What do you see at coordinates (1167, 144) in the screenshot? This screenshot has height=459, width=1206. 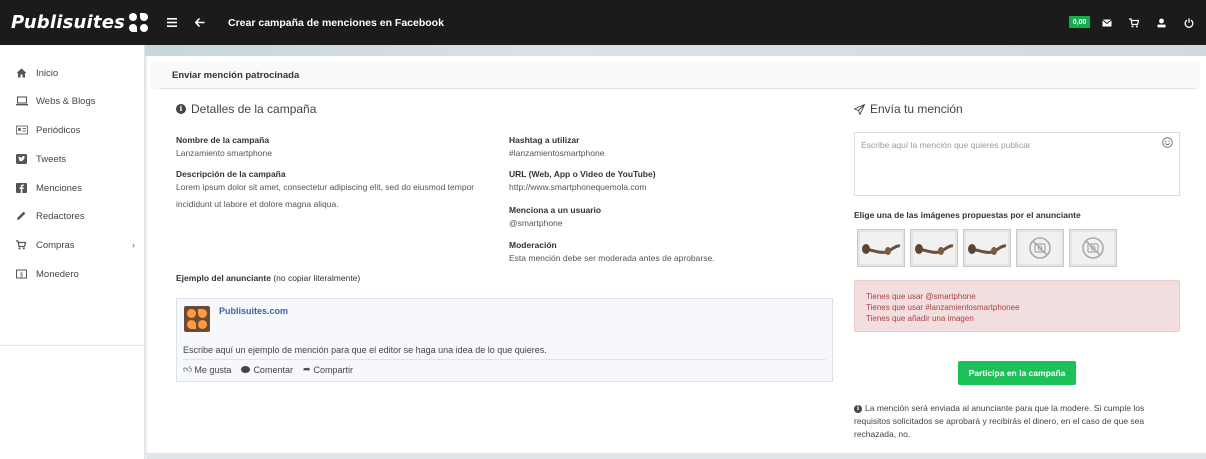 I see `emoji-icon` at bounding box center [1167, 144].